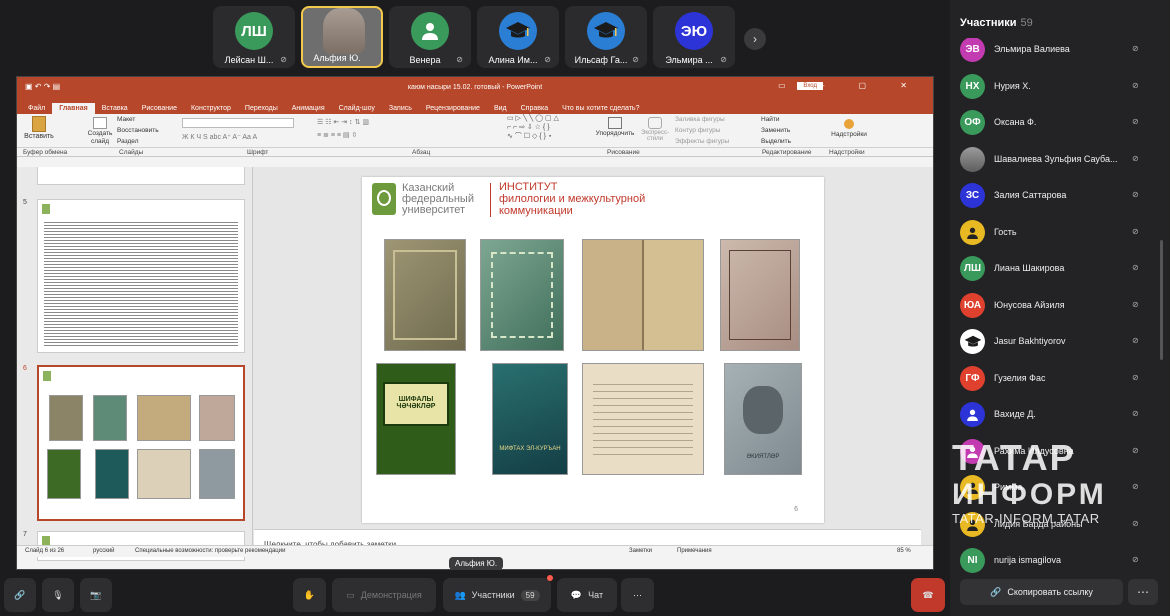  Describe the element at coordinates (904, 551) in the screenshot. I see `zoom-level: 85 %` at that location.